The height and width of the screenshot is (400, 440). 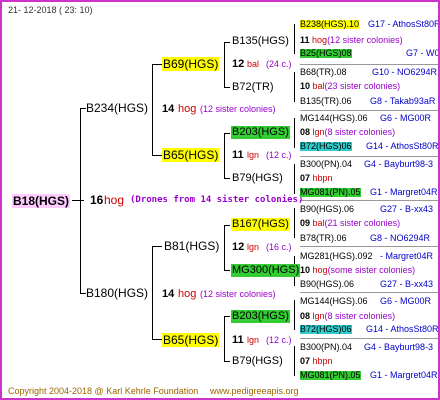 What do you see at coordinates (238, 294) in the screenshot?
I see `g1-note: (12 sister colonies)` at bounding box center [238, 294].